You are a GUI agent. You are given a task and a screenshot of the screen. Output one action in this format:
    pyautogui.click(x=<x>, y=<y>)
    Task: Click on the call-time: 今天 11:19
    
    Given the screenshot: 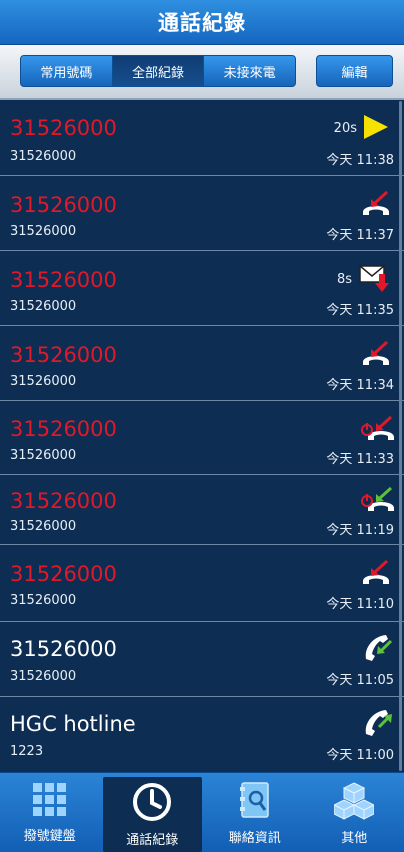 What is the action you would take?
    pyautogui.click(x=360, y=530)
    